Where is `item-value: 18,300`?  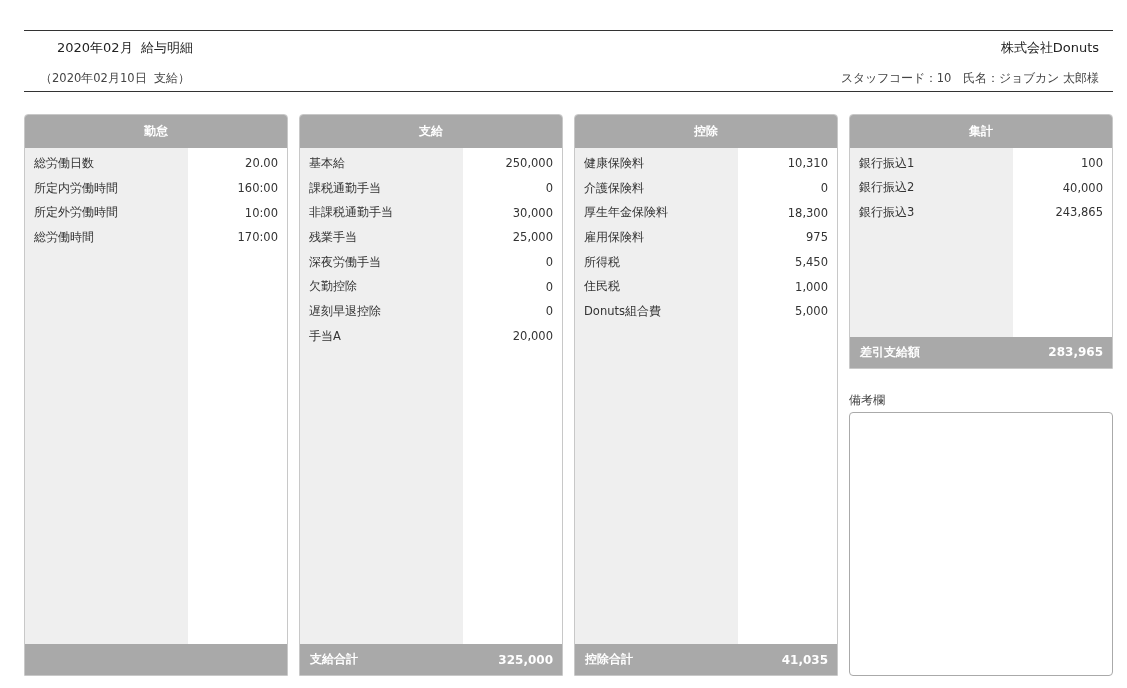 item-value: 18,300 is located at coordinates (807, 212).